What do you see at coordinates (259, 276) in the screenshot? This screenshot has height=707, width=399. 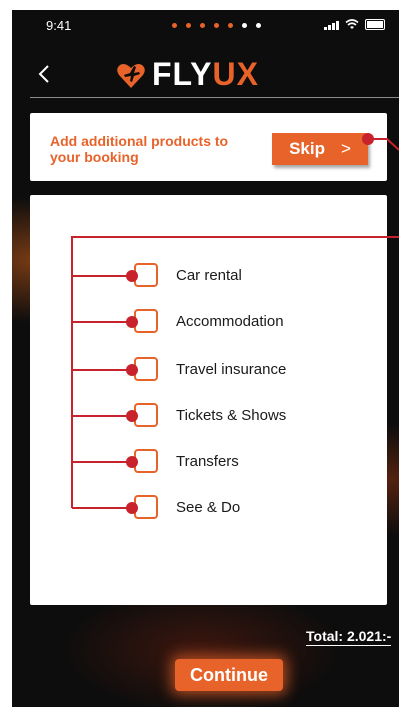 I see `product-item-car-rental: Car rental` at bounding box center [259, 276].